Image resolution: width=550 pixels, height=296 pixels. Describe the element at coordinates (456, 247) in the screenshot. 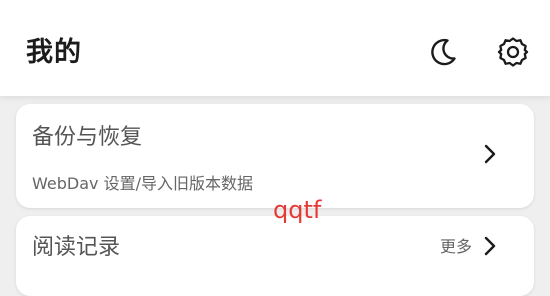

I see `more-link: 更多` at that location.